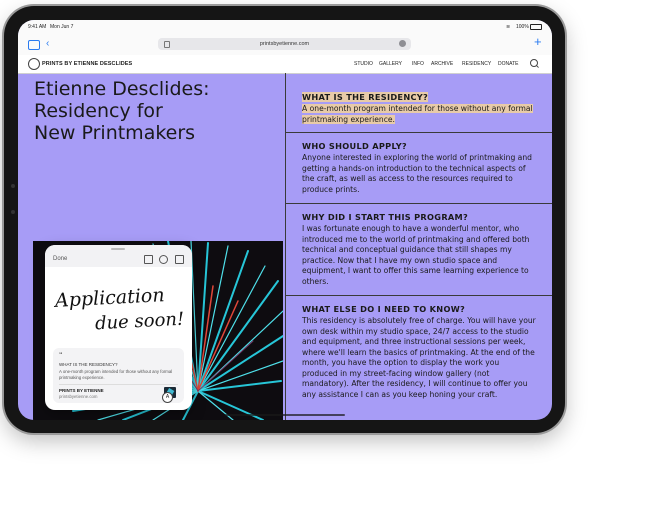 This screenshot has width=645, height=517. What do you see at coordinates (179, 259) in the screenshot?
I see `gallery-icon` at bounding box center [179, 259].